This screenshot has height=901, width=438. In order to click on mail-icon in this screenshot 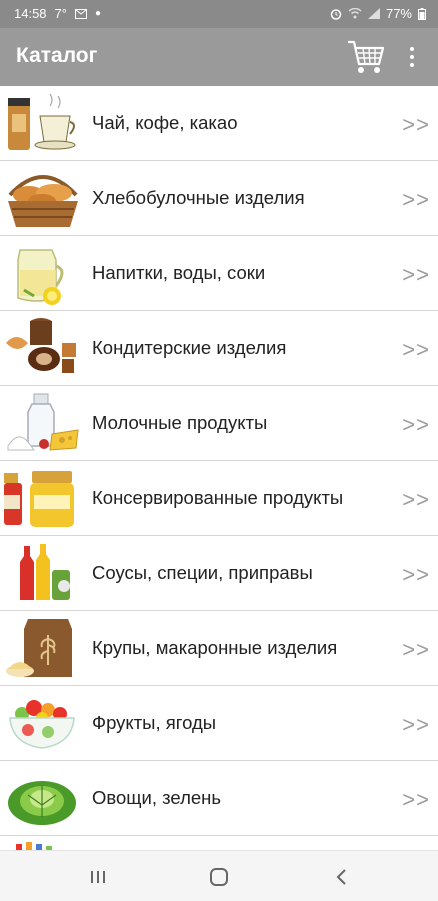, I will do `click(80, 13)`.